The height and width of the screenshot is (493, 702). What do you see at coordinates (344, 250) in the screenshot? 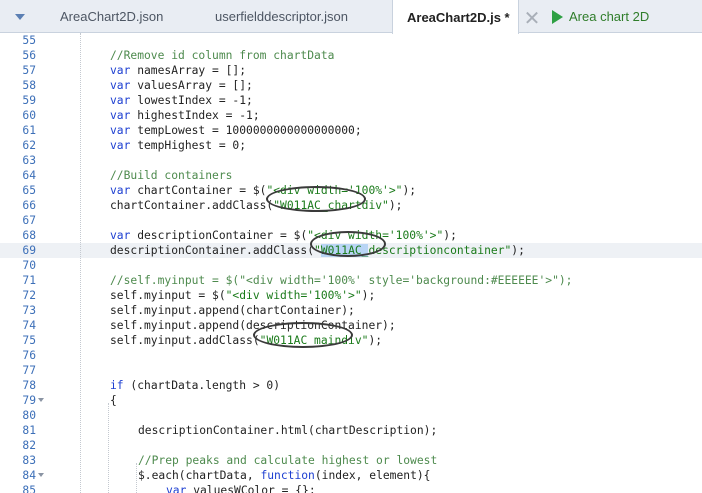
I see `code-token: W011AC_` at bounding box center [344, 250].